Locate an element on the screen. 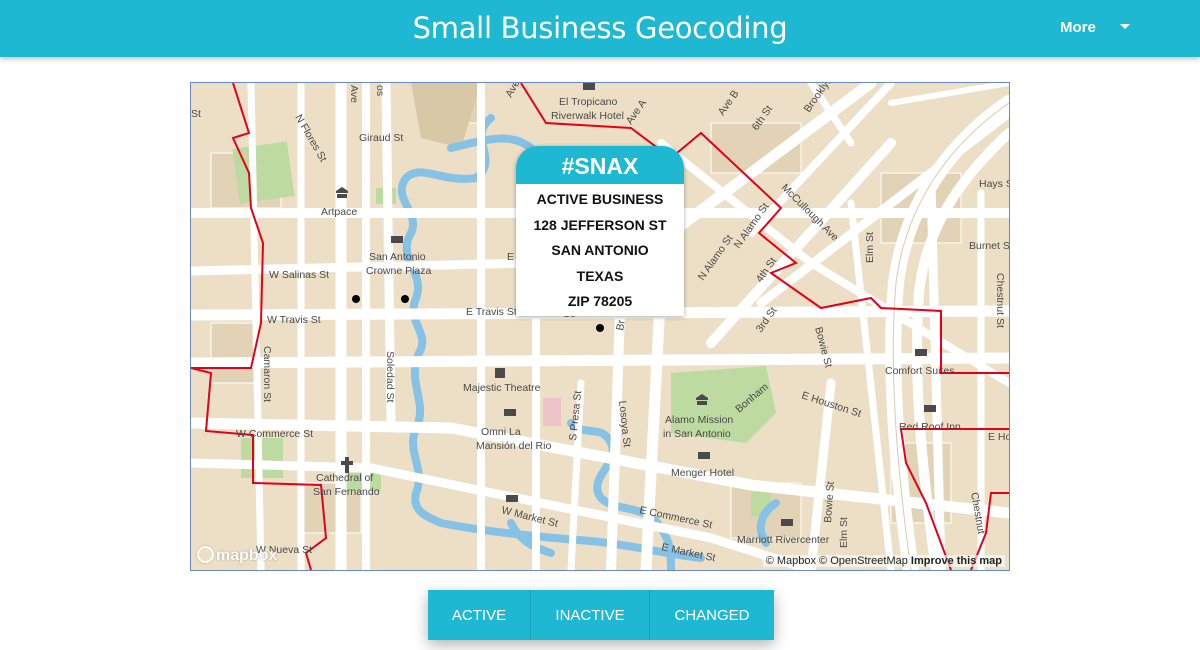 The image size is (1200, 650). map-label: E Travis St is located at coordinates (491, 312).